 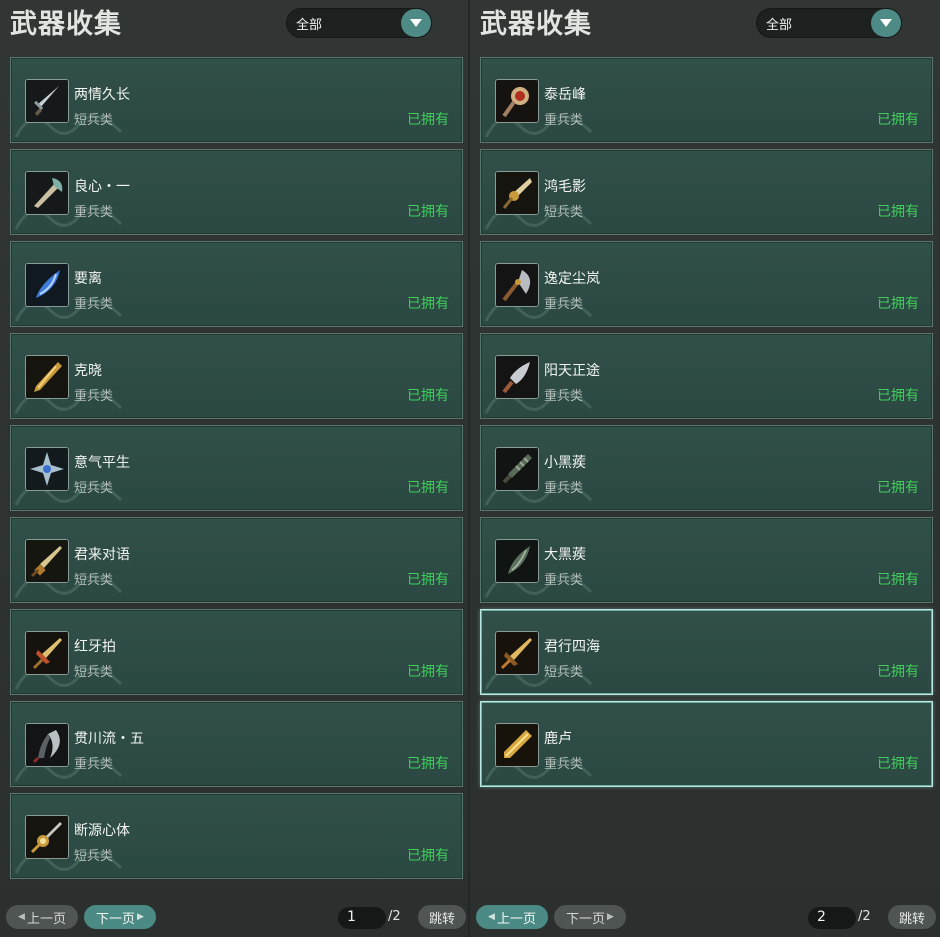 What do you see at coordinates (236, 100) in the screenshot?
I see `weapon-card: 两情久长 短兵类 已拥有` at bounding box center [236, 100].